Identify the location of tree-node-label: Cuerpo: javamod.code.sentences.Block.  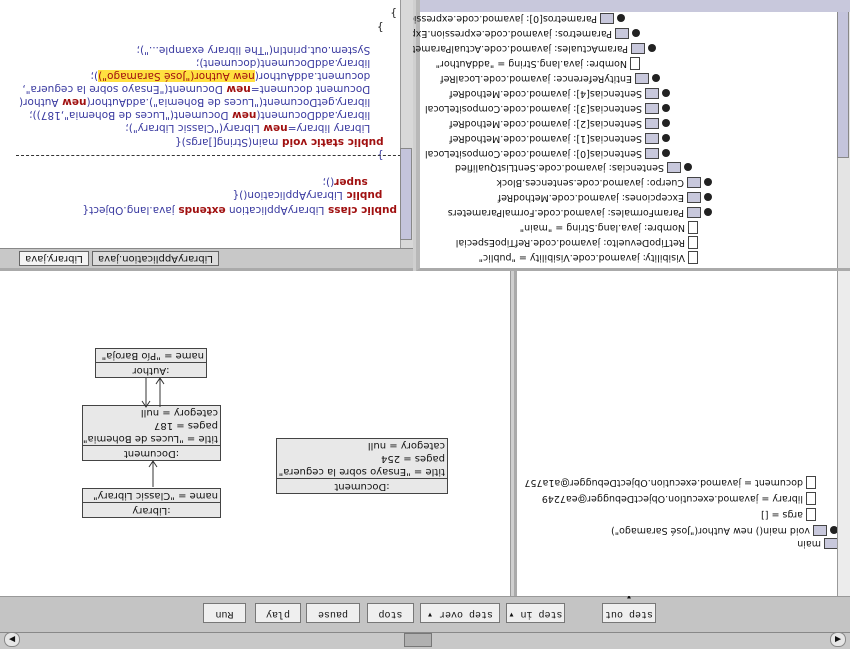
(590, 182).